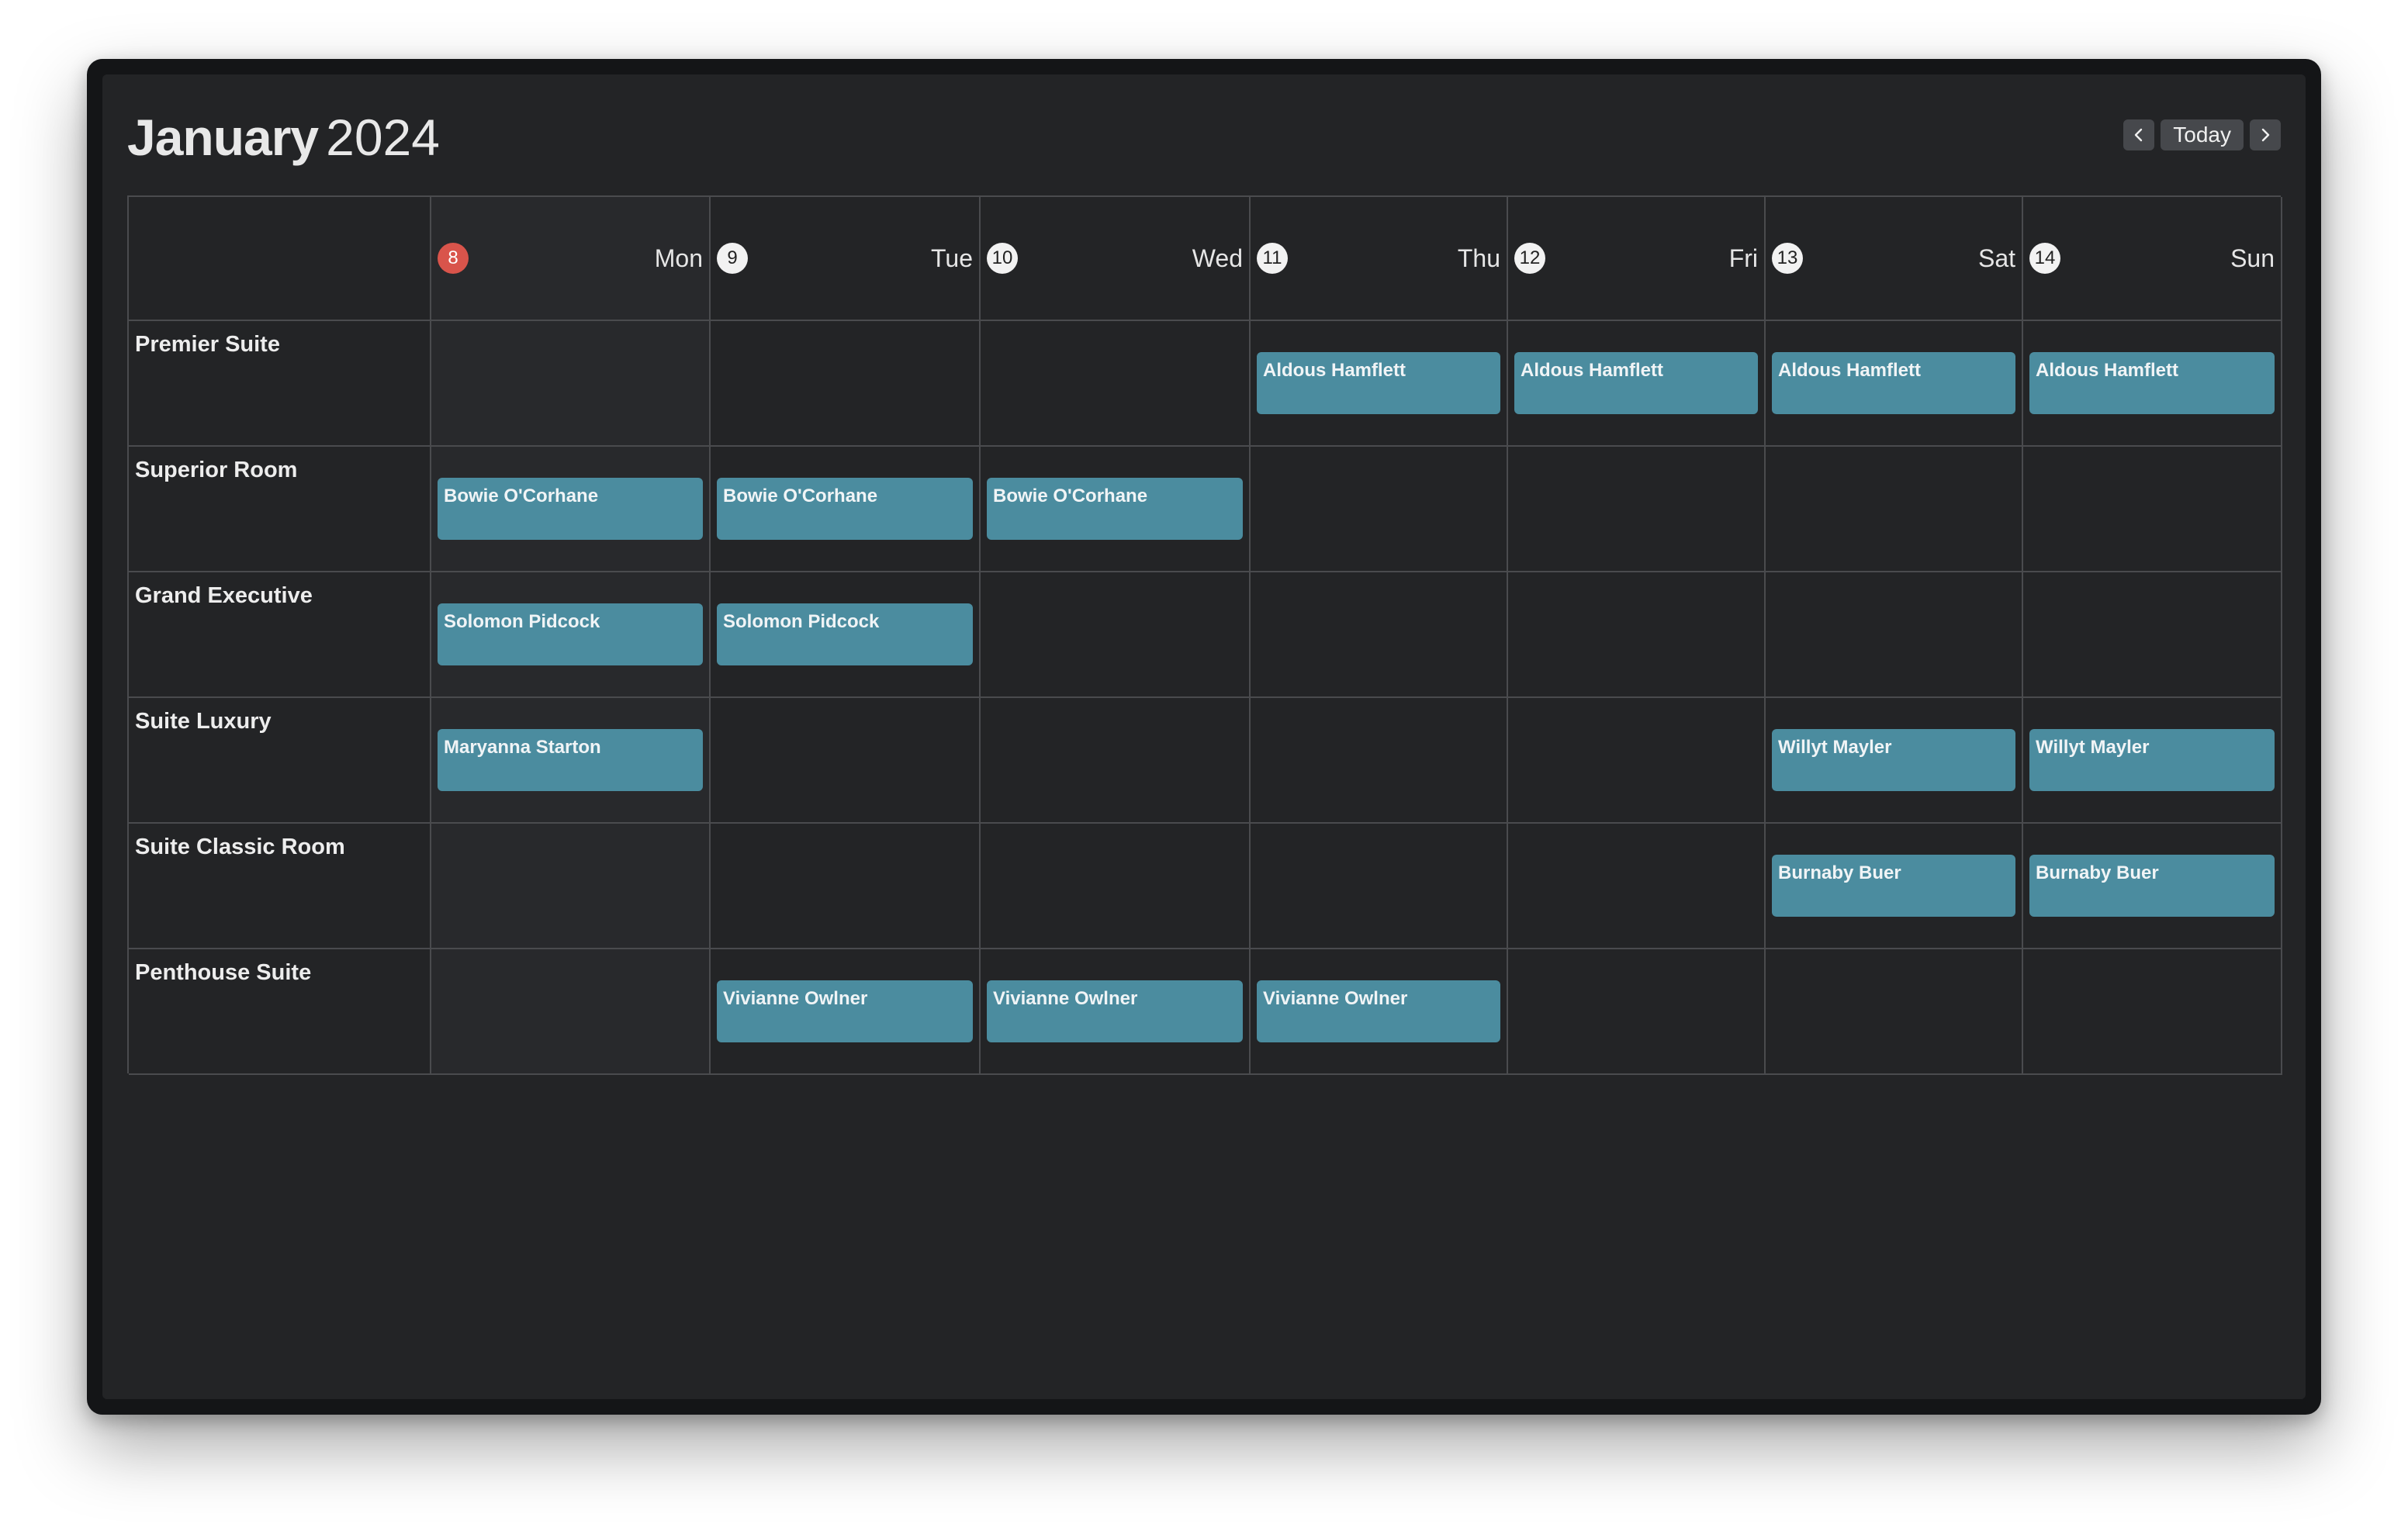  What do you see at coordinates (1272, 258) in the screenshot?
I see `day-number-badge: 11` at bounding box center [1272, 258].